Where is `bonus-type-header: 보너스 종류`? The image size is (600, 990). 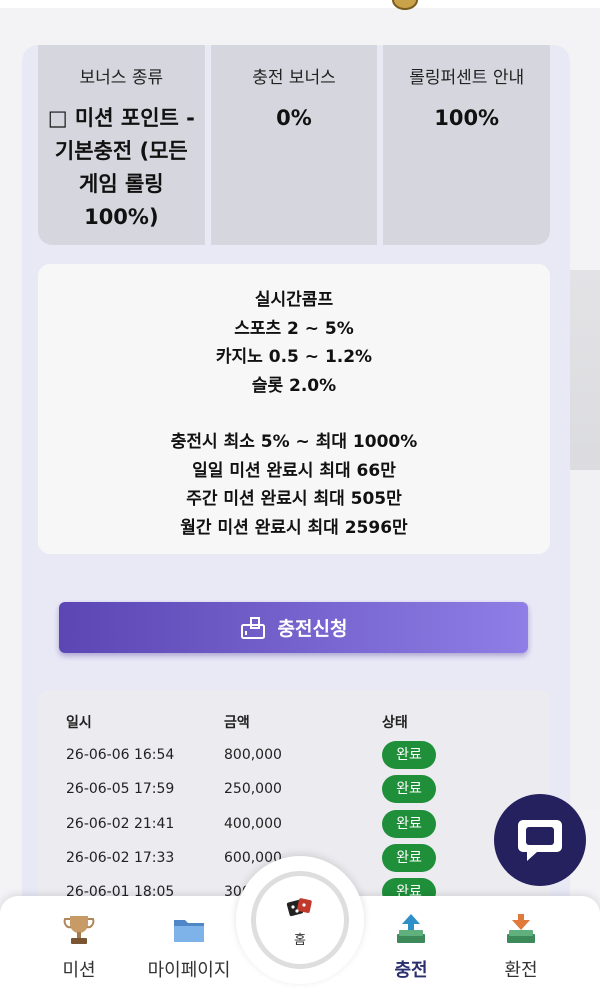 bonus-type-header: 보너스 종류 is located at coordinates (121, 78).